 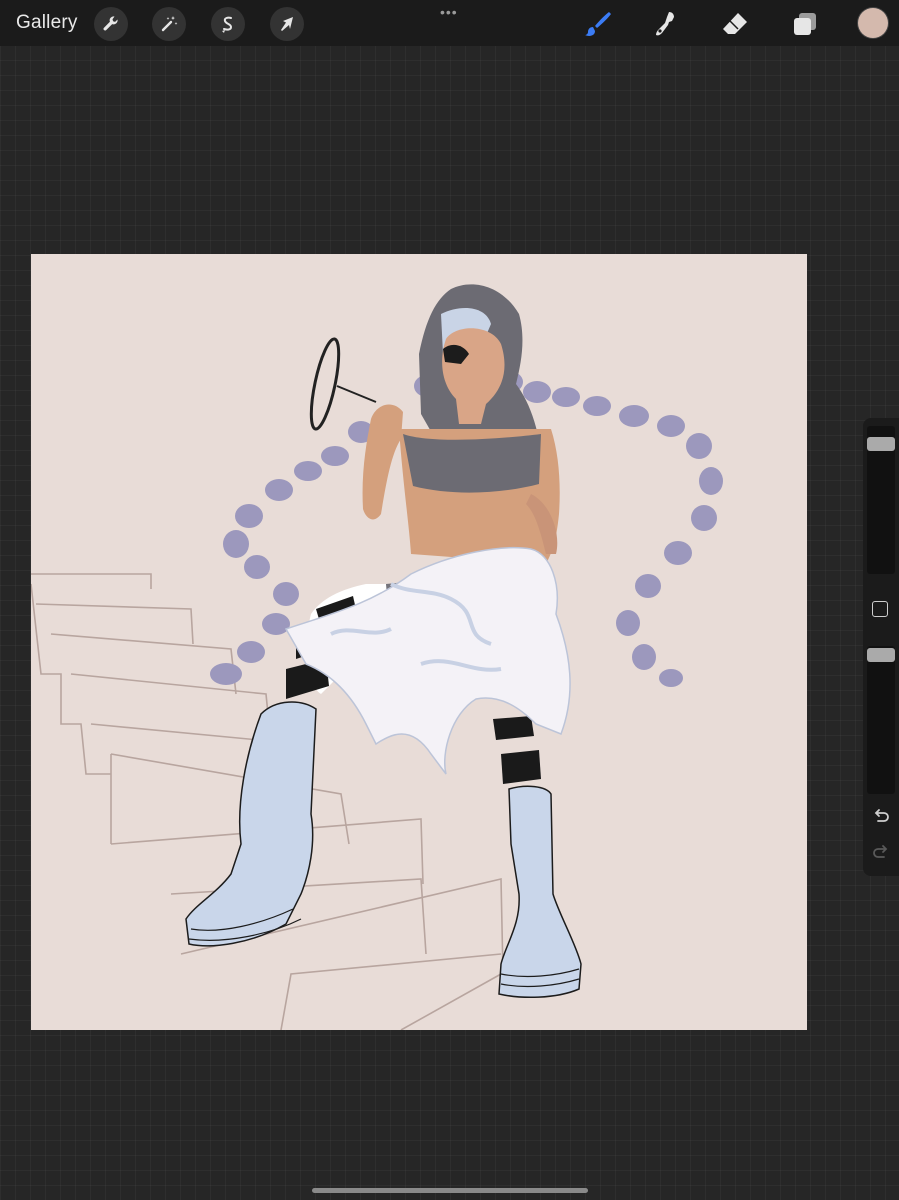 I want to click on layers-button, so click(x=805, y=24).